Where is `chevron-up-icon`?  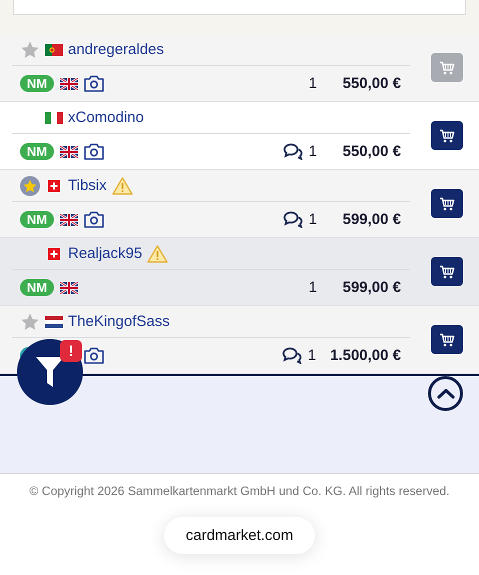 chevron-up-icon is located at coordinates (445, 393).